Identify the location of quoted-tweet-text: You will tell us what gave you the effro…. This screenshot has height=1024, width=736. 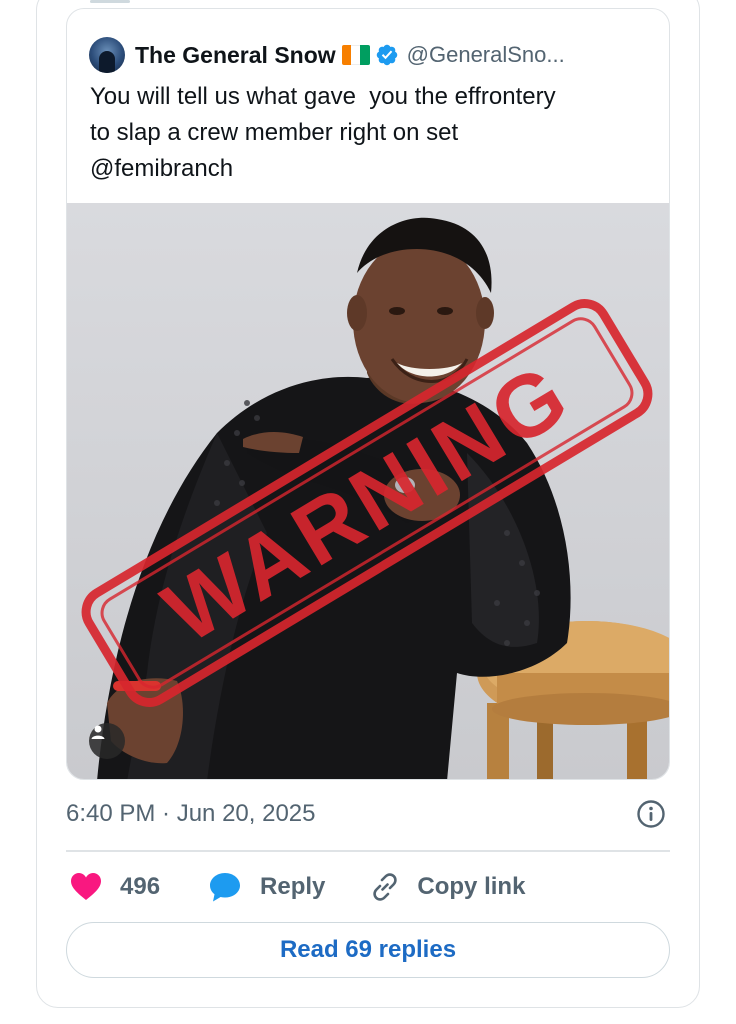
(323, 132).